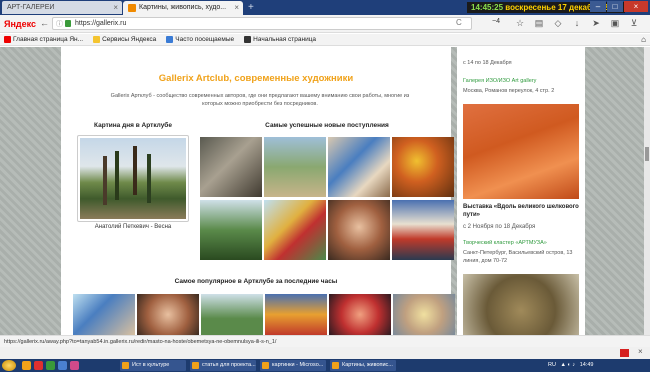 The width and height of the screenshot is (650, 372). What do you see at coordinates (325, 353) in the screenshot?
I see `notification-bar: ×` at bounding box center [325, 353].